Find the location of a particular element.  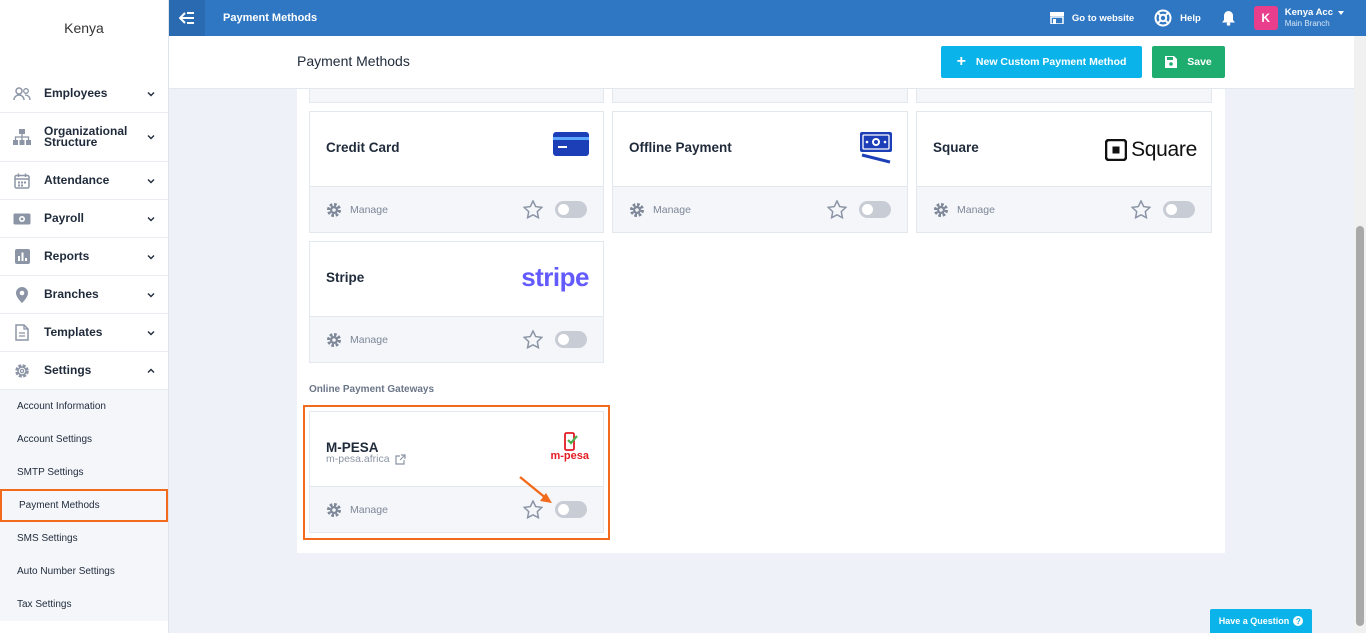

arrow-left-menu-icon is located at coordinates (186, 18).